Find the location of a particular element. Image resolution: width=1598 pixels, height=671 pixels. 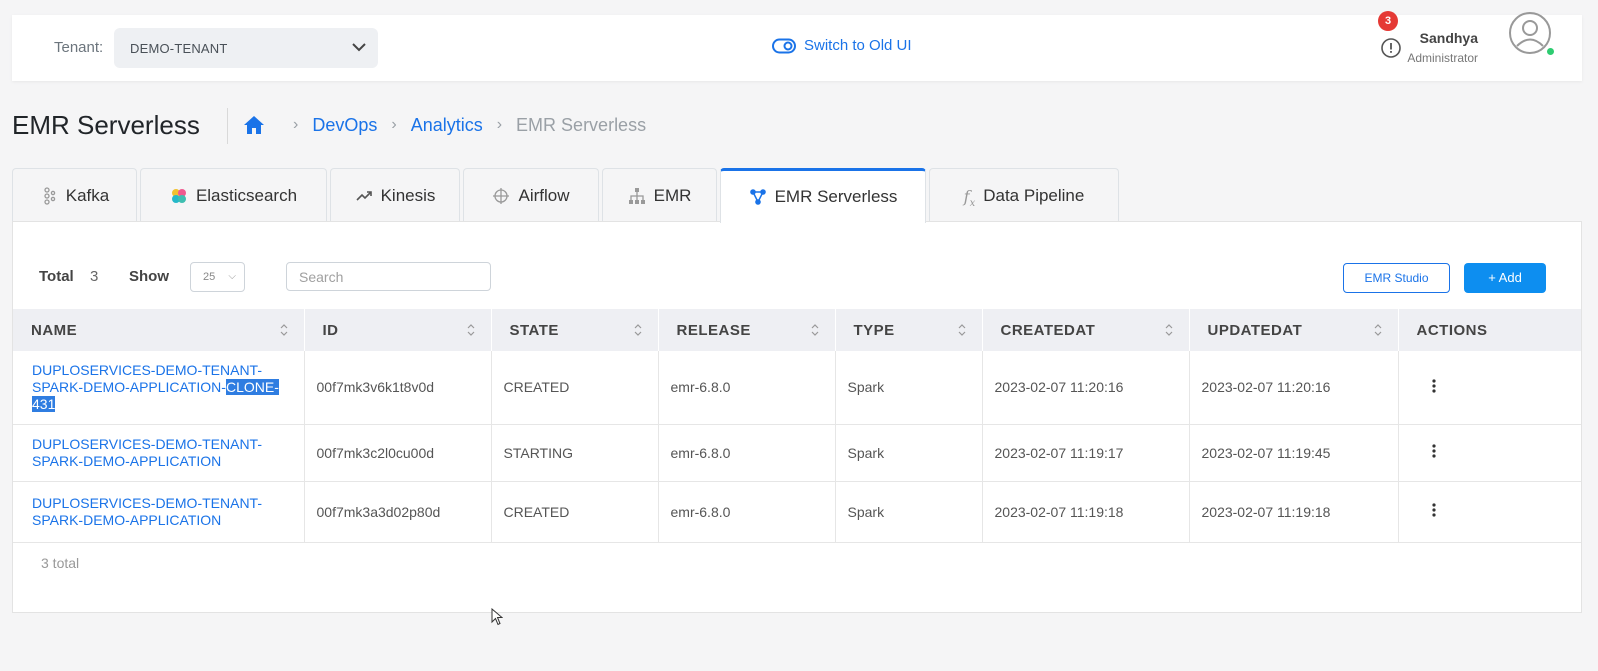

switch-old-ui-label: Switch to Old UI is located at coordinates (858, 45).